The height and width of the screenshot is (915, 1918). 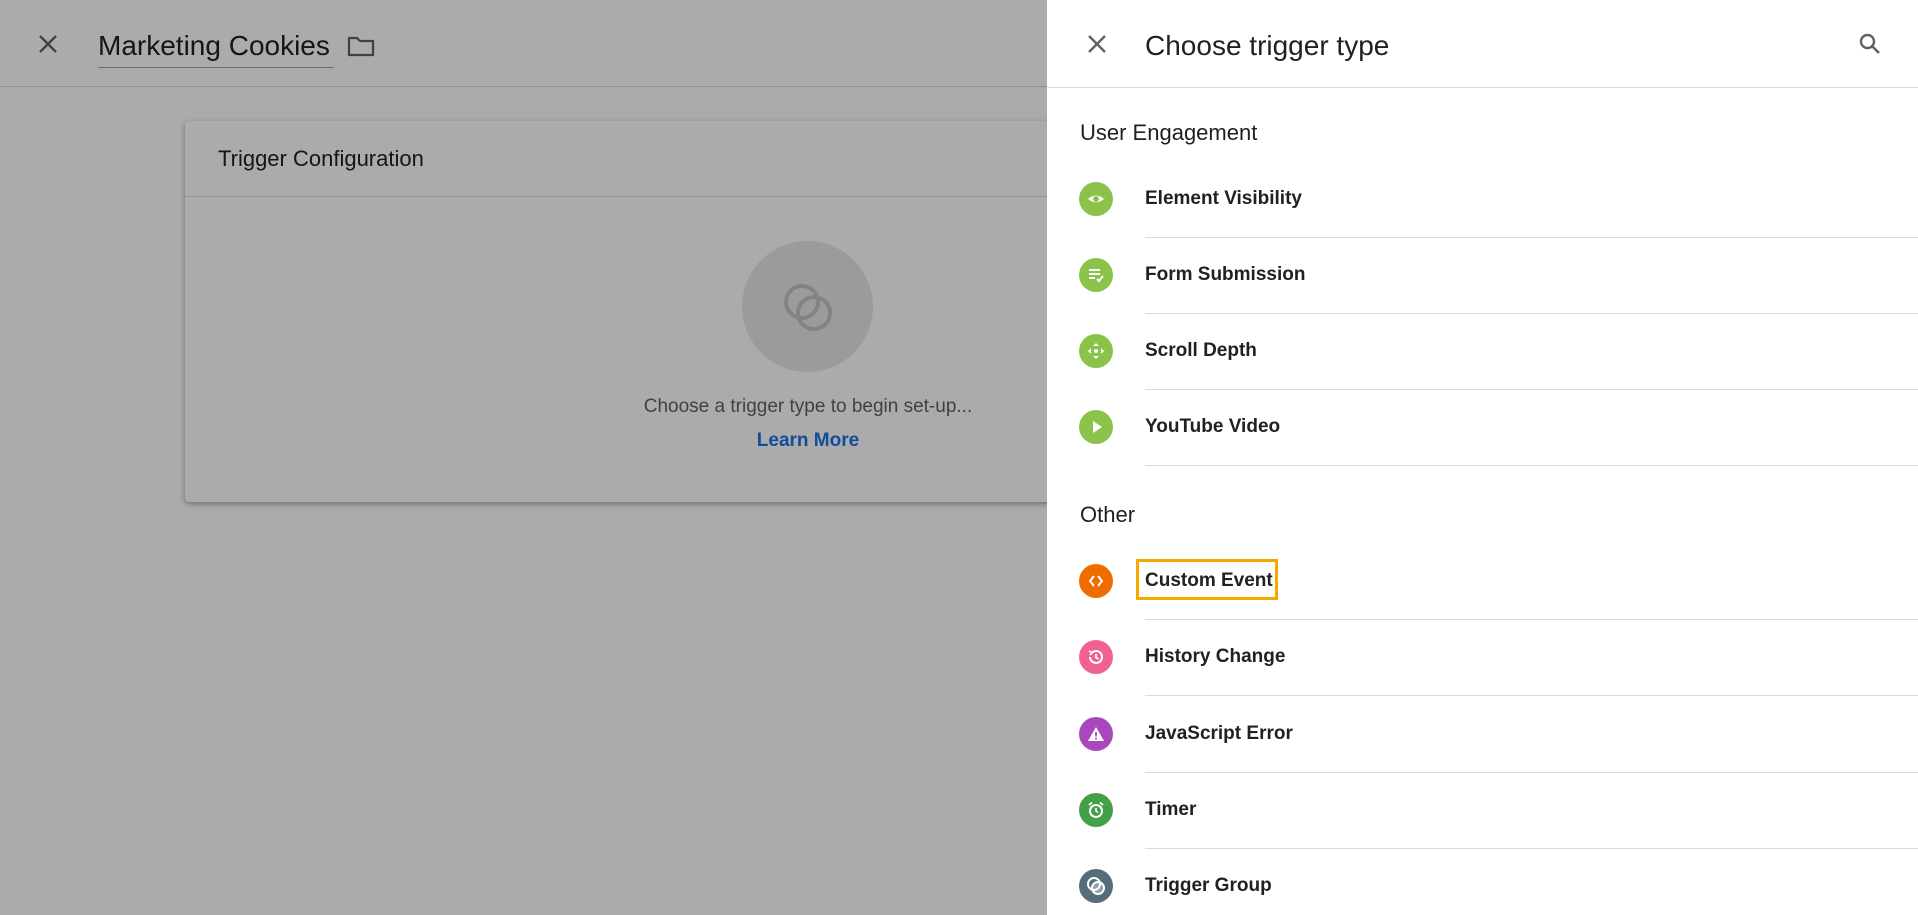 What do you see at coordinates (1209, 580) in the screenshot?
I see `trigger-type-label: Custom Event` at bounding box center [1209, 580].